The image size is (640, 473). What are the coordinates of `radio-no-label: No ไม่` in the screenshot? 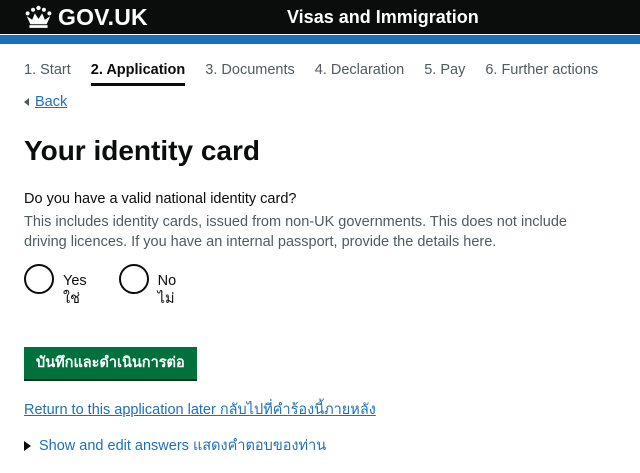 It's located at (167, 290).